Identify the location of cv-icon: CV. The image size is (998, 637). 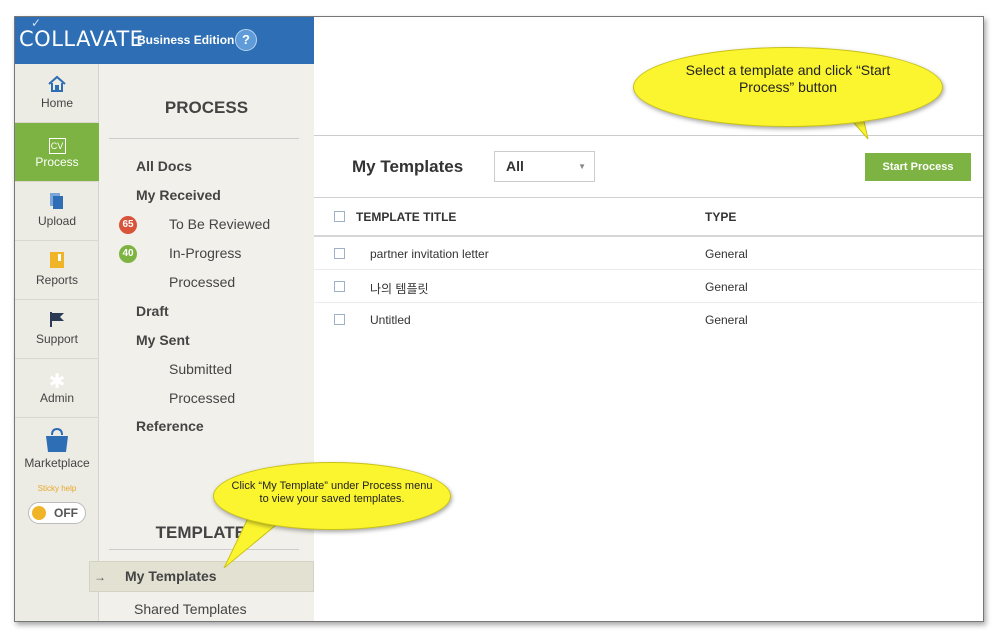
(57, 143).